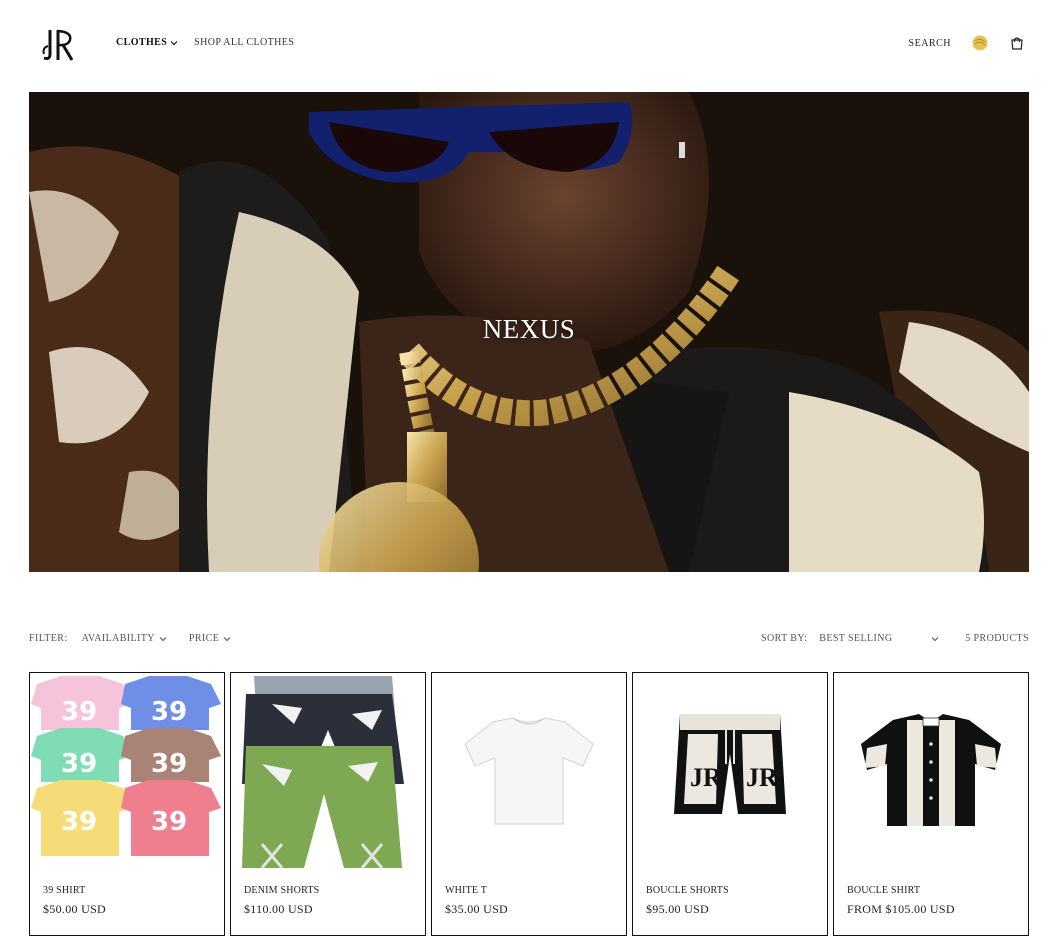 The image size is (1051, 946). I want to click on product-card: WHITE T $35.00 USD, so click(529, 804).